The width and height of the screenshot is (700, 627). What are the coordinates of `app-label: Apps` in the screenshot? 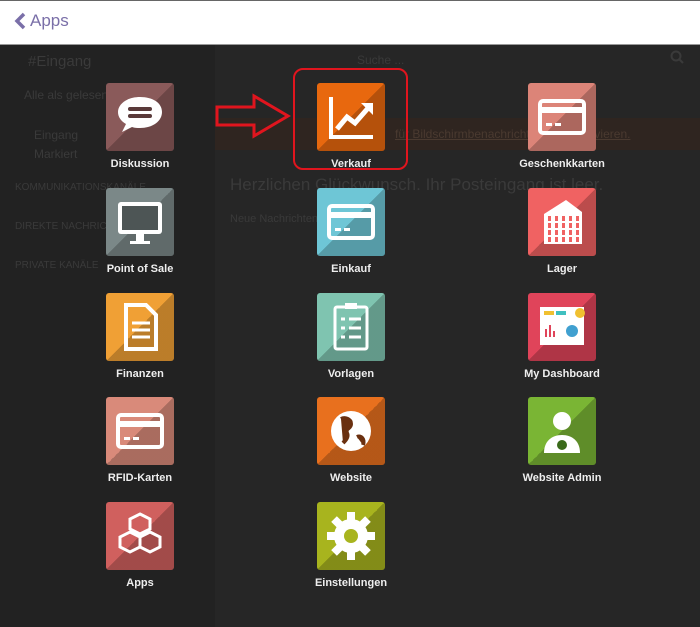 It's located at (140, 583).